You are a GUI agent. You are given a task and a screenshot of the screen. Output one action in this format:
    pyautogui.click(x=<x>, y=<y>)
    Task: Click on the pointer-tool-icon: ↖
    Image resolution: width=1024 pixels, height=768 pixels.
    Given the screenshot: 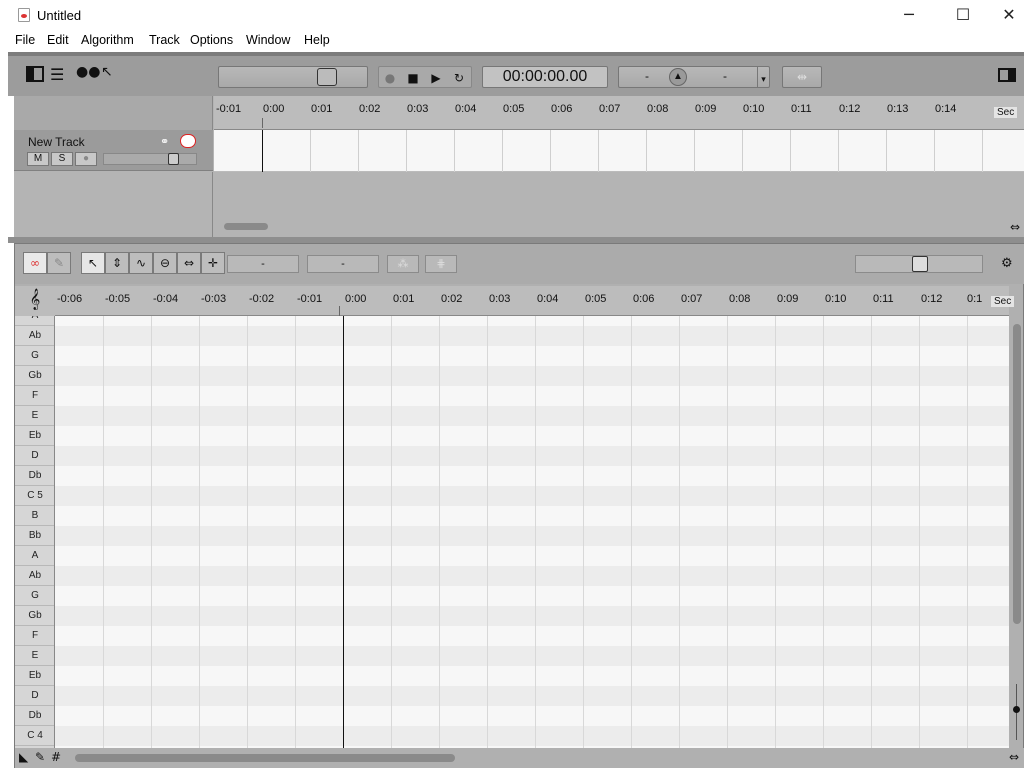 What is the action you would take?
    pyautogui.click(x=93, y=263)
    